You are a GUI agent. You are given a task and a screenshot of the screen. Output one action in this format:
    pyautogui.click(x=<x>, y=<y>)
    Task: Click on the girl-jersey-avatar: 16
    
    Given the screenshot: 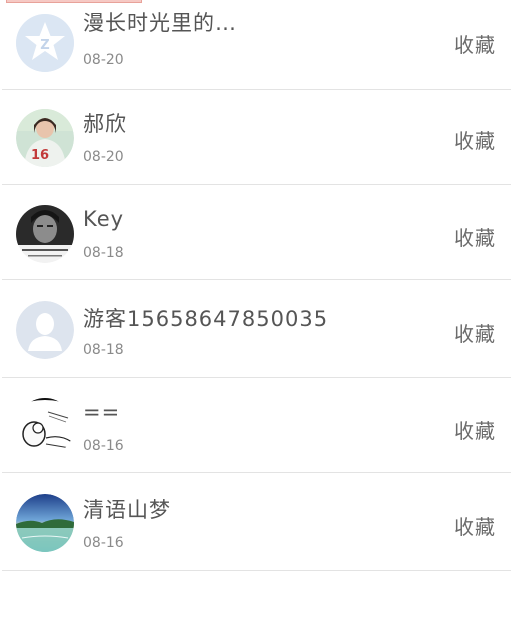 What is the action you would take?
    pyautogui.click(x=45, y=138)
    